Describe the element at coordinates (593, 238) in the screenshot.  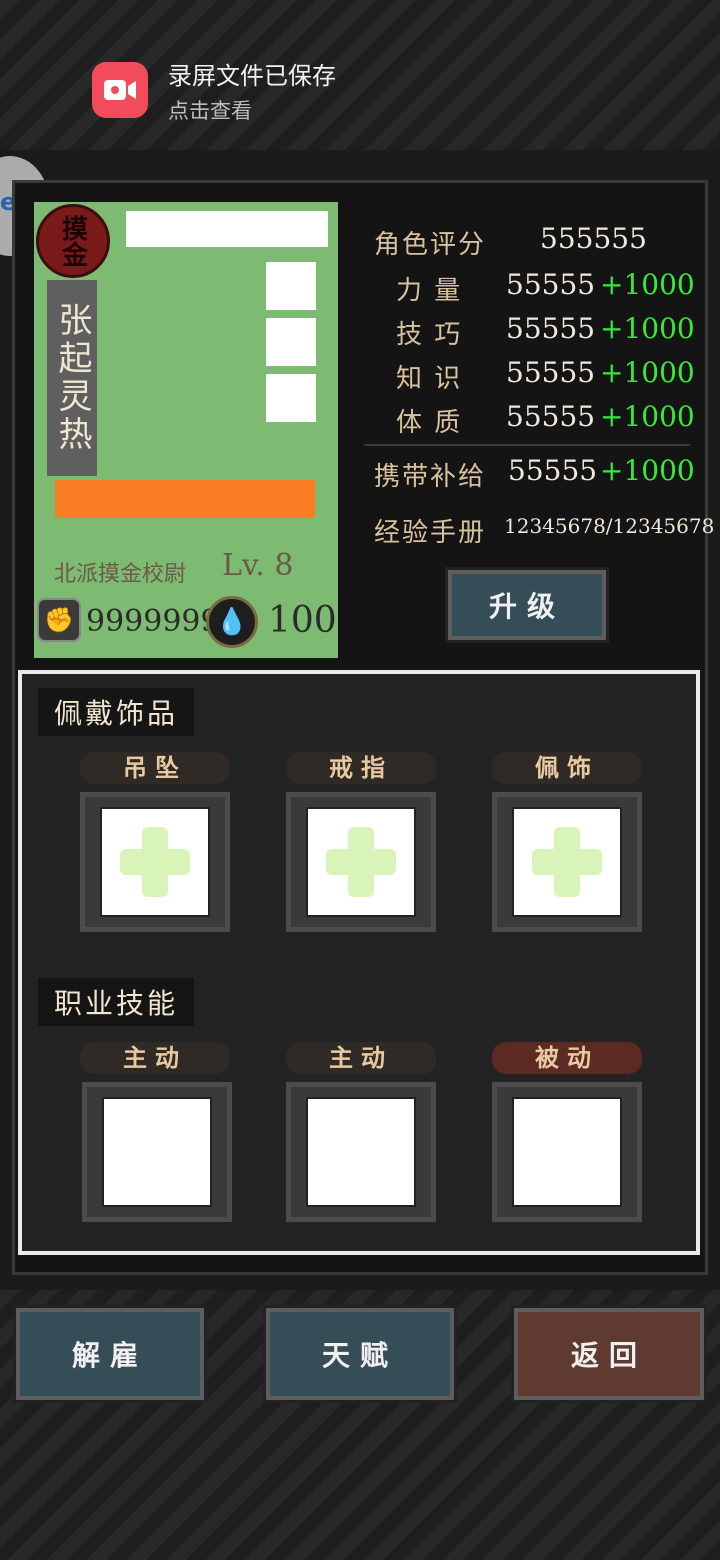
I see `rating-value: 555555` at that location.